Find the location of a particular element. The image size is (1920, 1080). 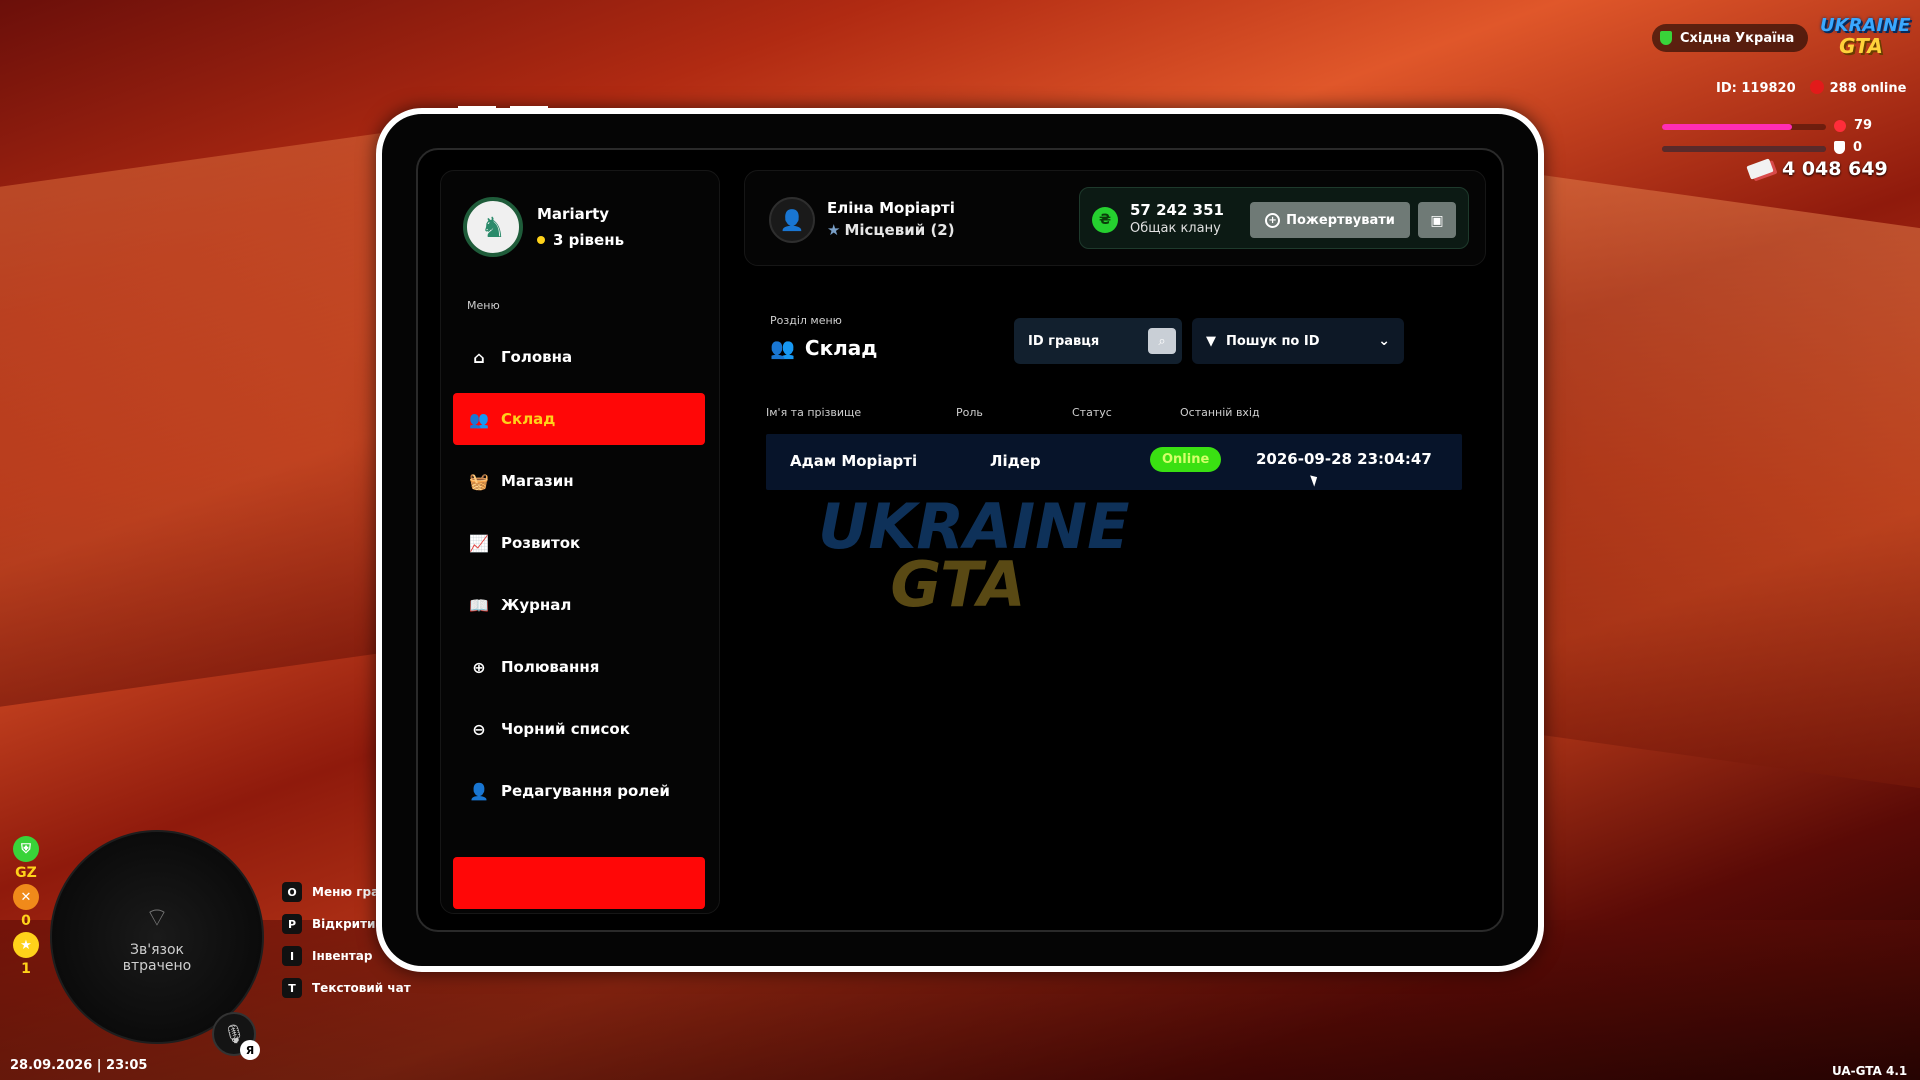

bank-amount: 57 242 351 is located at coordinates (1177, 210).